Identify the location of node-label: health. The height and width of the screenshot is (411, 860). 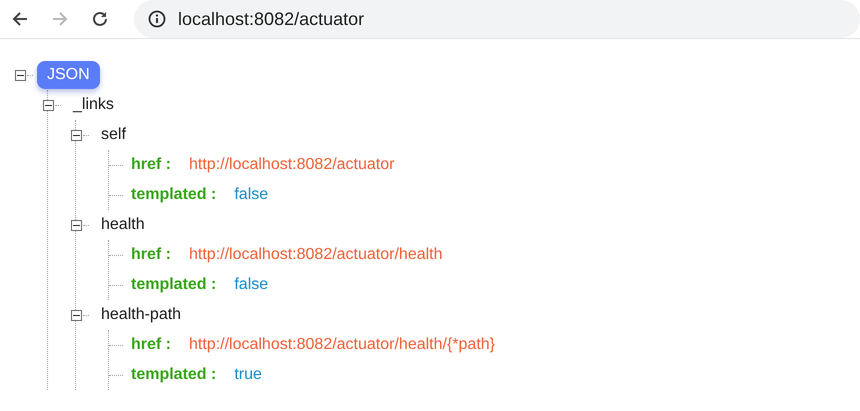
(123, 225).